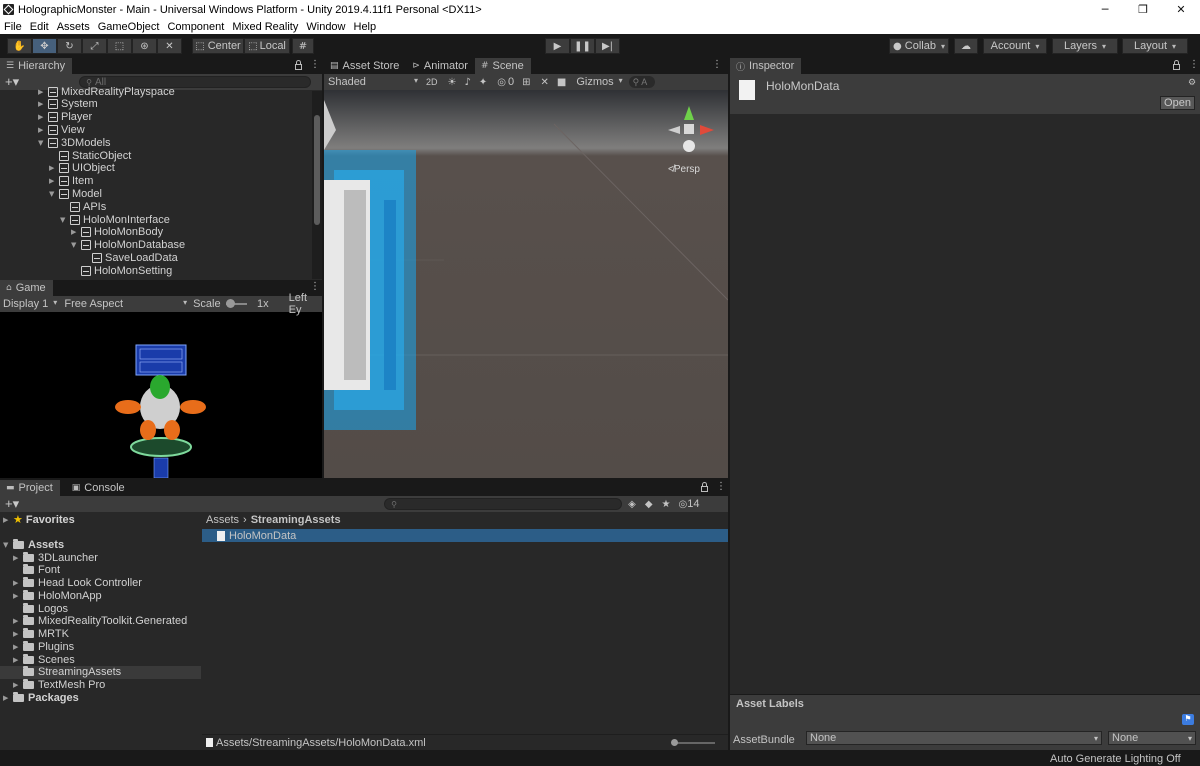 The image size is (1200, 766). Describe the element at coordinates (465, 535) in the screenshot. I see `file-row-holomondata: HoloMonData` at that location.